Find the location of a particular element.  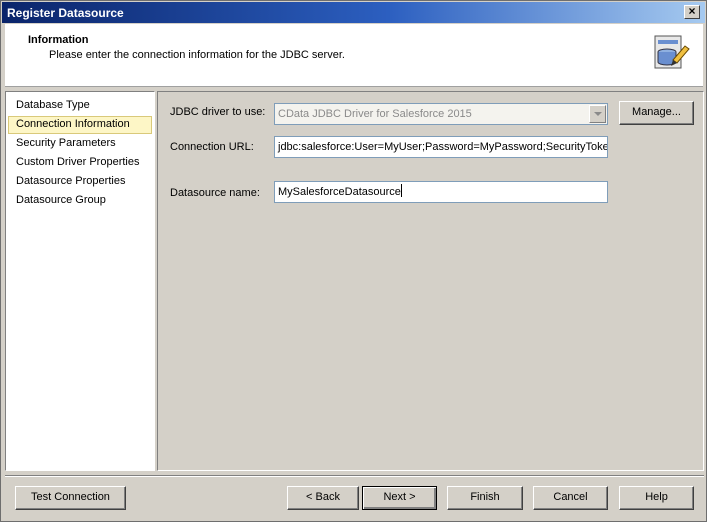

cancel-label: Cancel is located at coordinates (570, 497).